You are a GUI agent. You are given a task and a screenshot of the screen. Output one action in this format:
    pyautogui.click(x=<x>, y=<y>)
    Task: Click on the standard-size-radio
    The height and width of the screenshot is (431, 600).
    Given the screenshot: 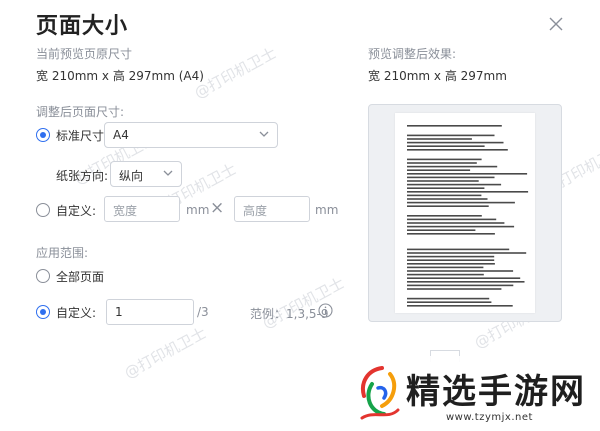 What is the action you would take?
    pyautogui.click(x=43, y=135)
    